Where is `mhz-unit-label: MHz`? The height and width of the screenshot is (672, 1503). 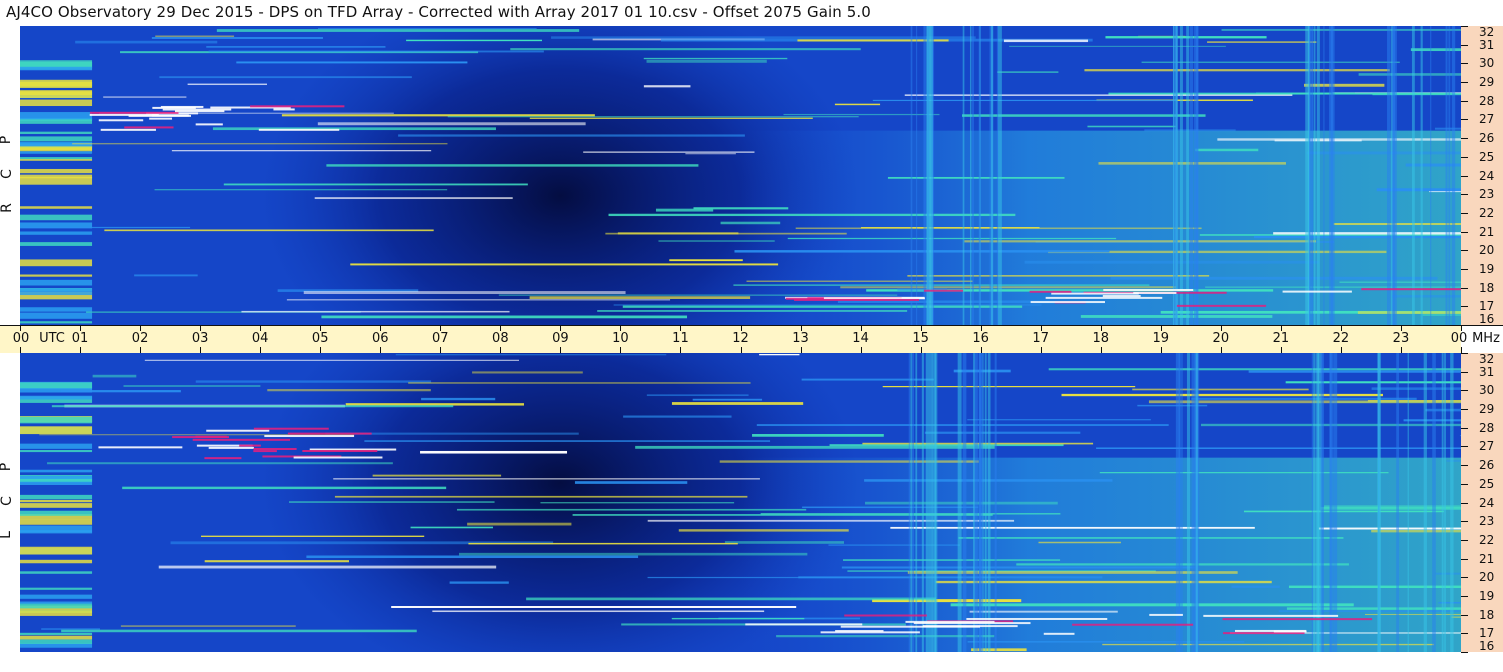
mhz-unit-label: MHz is located at coordinates (1486, 338).